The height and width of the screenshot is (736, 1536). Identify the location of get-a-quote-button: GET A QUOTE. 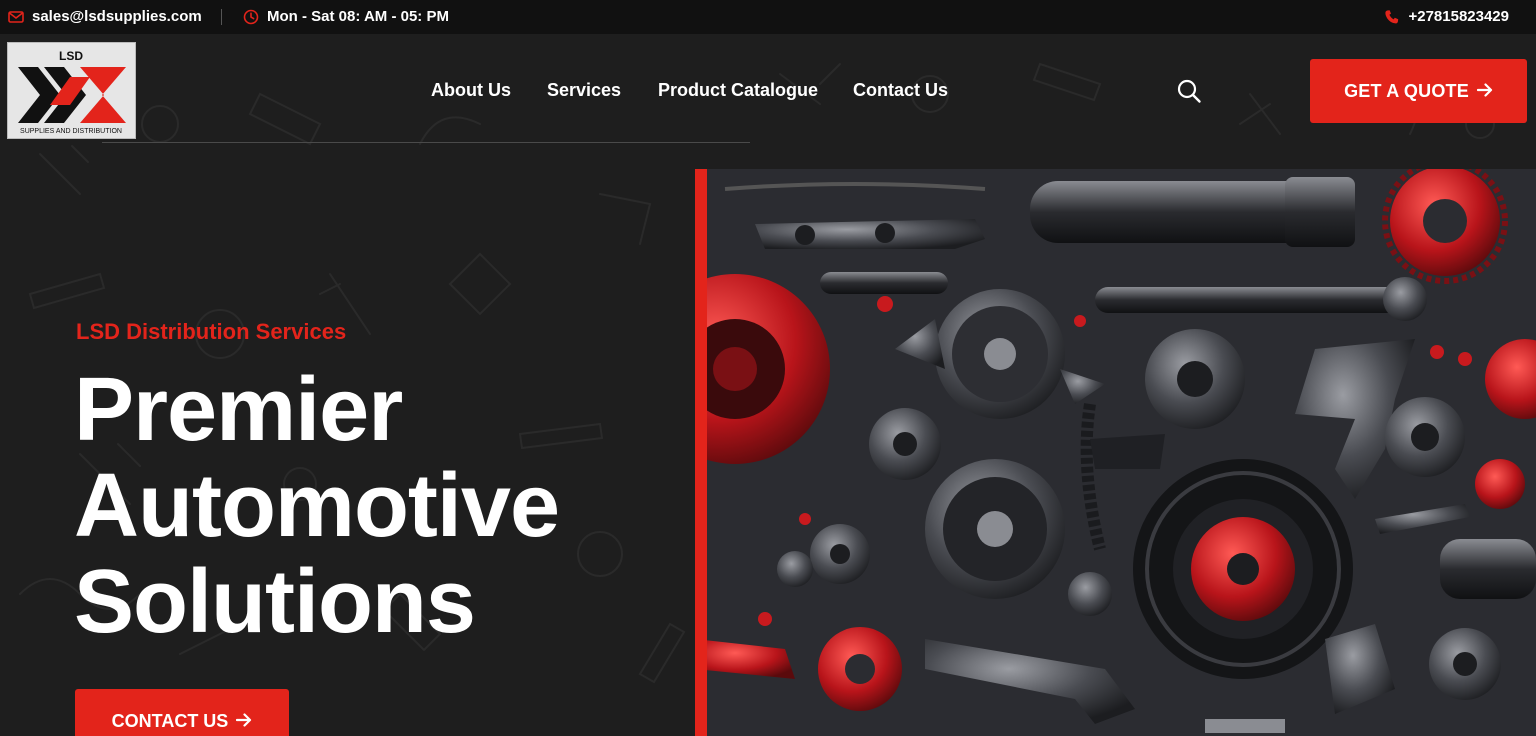
(1418, 91).